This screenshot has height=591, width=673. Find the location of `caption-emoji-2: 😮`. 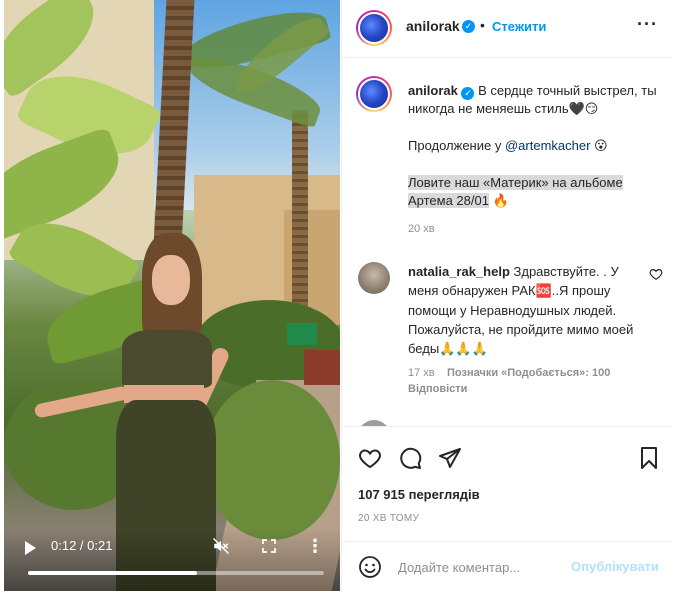

caption-emoji-2: 😮 is located at coordinates (601, 146).